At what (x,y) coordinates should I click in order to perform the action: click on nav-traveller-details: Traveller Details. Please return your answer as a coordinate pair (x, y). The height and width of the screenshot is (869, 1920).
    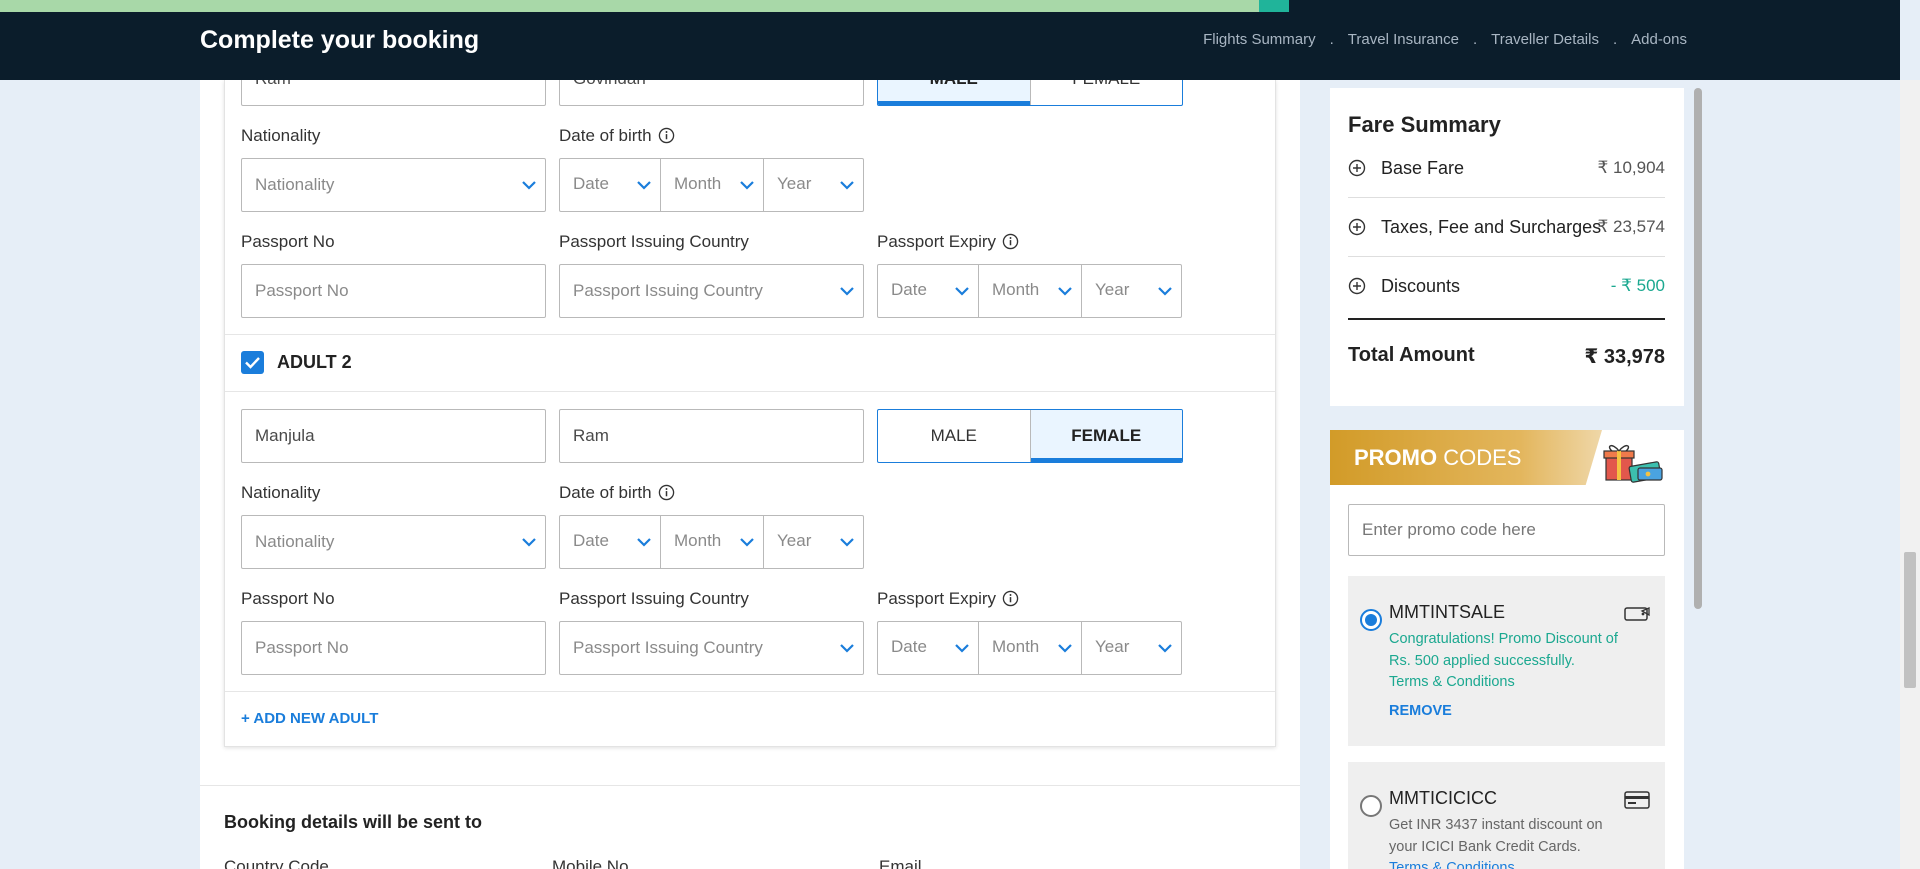
    Looking at the image, I should click on (1545, 39).